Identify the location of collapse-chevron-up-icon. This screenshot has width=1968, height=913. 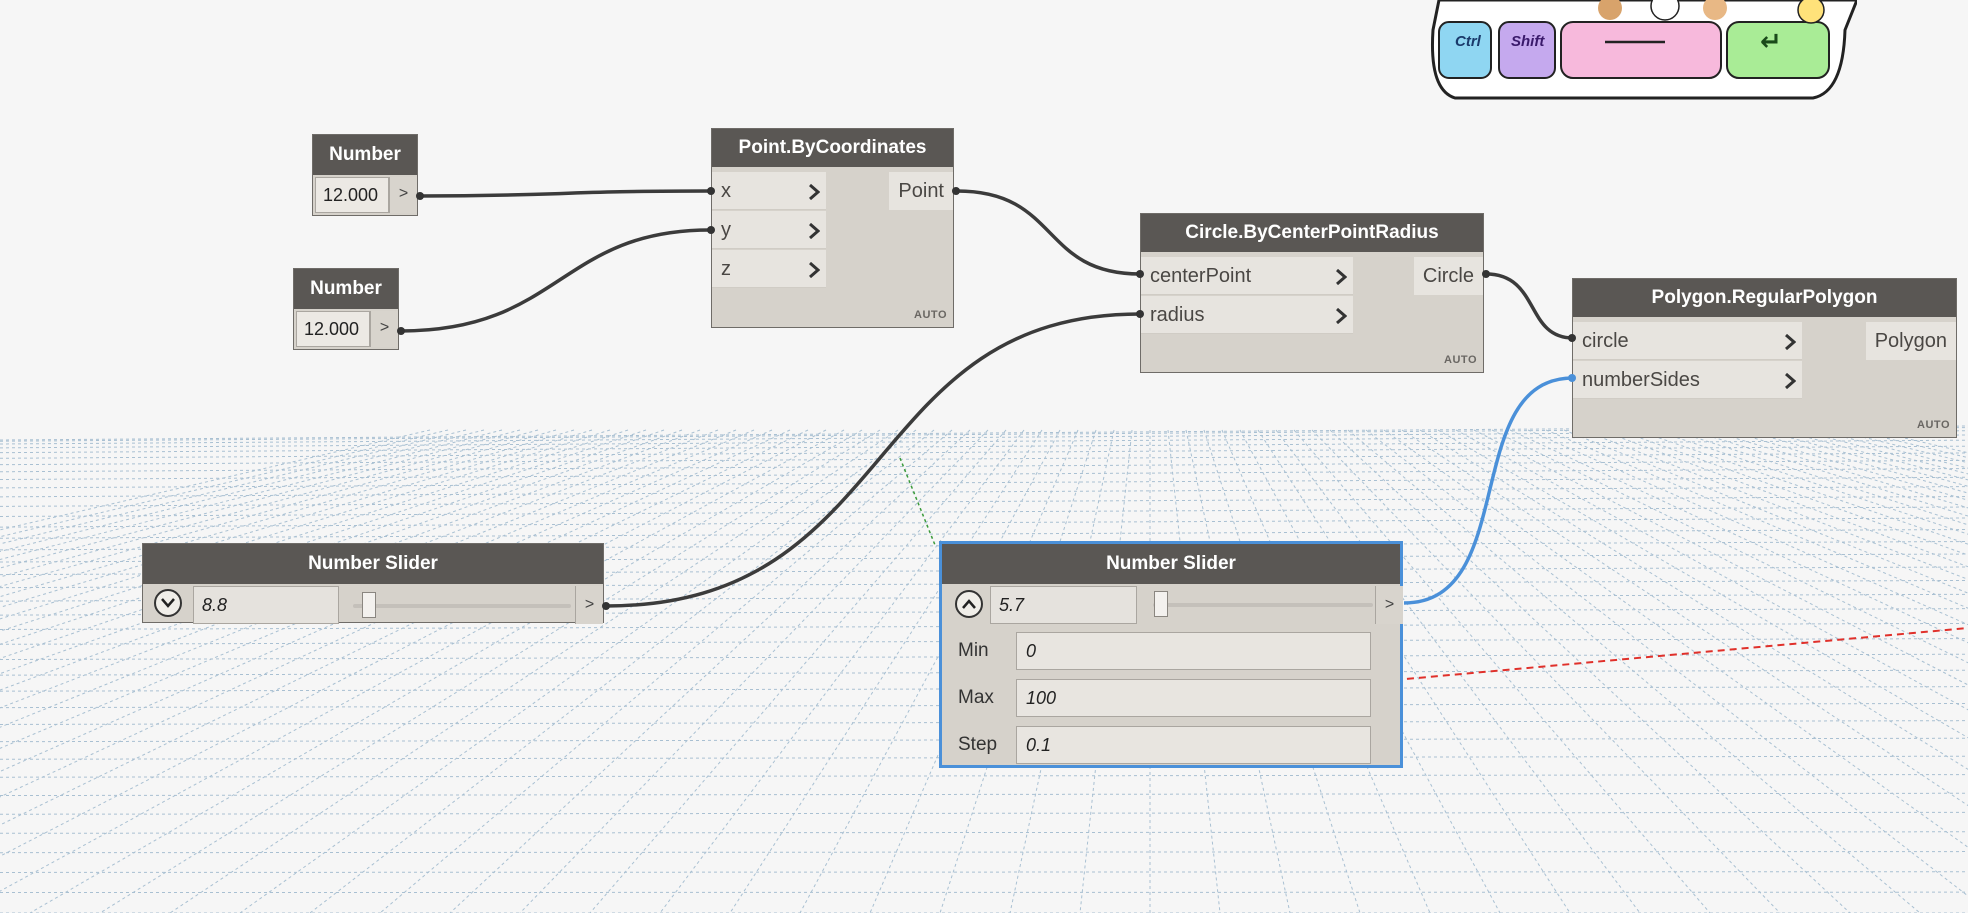
(969, 604).